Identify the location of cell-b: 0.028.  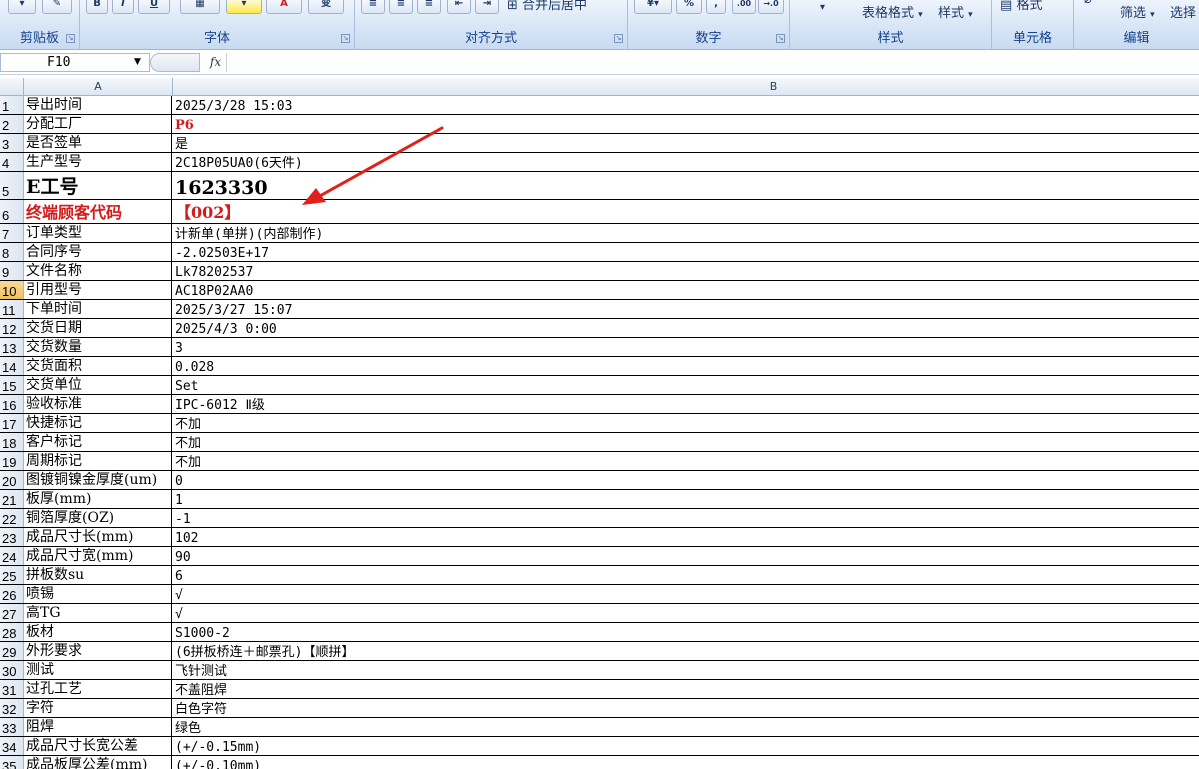
(686, 366).